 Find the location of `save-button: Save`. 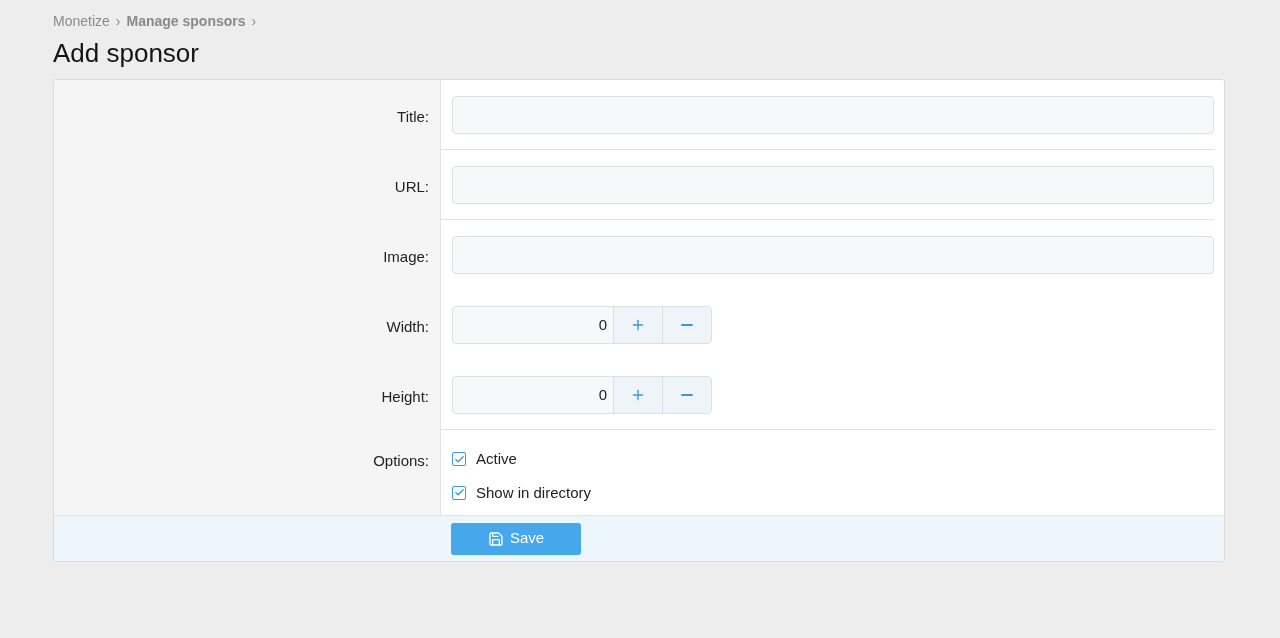

save-button: Save is located at coordinates (516, 538).